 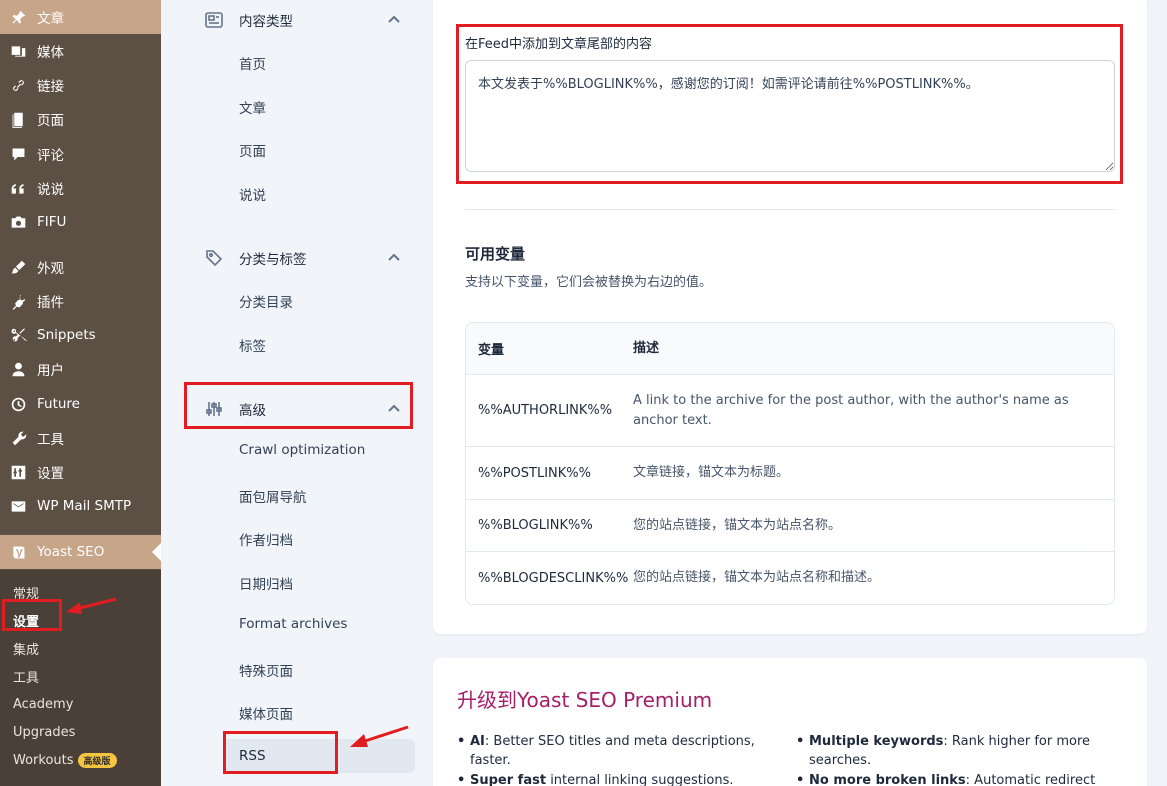 I want to click on variable-cell: %%POSTLINK%%, so click(x=535, y=473).